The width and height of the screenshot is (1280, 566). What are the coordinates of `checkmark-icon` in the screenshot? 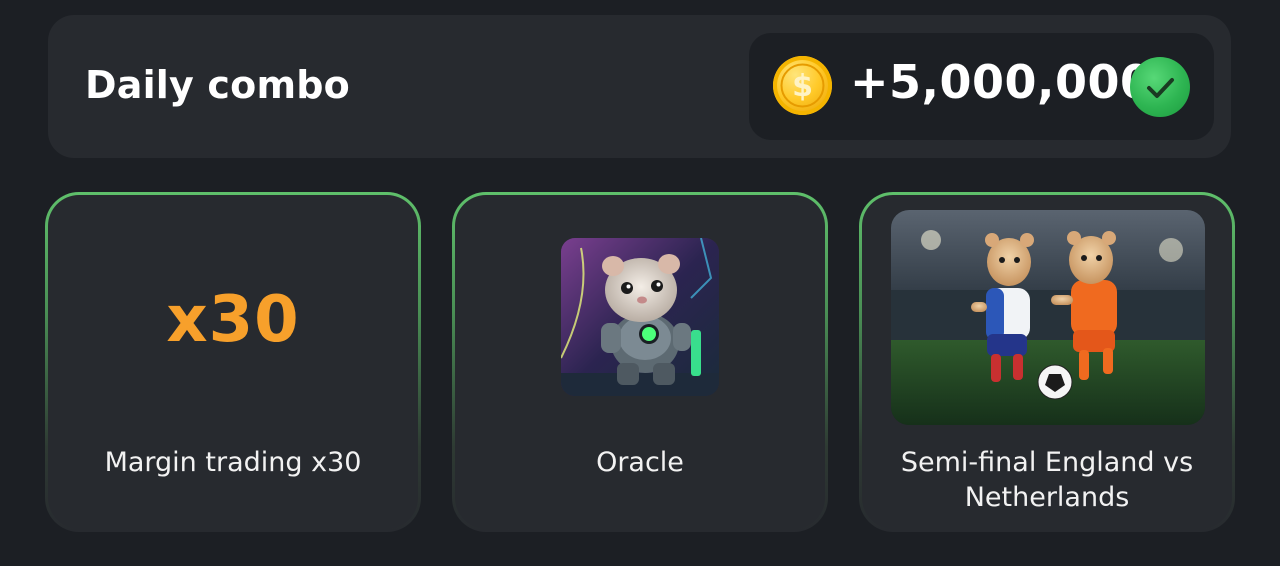 It's located at (1160, 87).